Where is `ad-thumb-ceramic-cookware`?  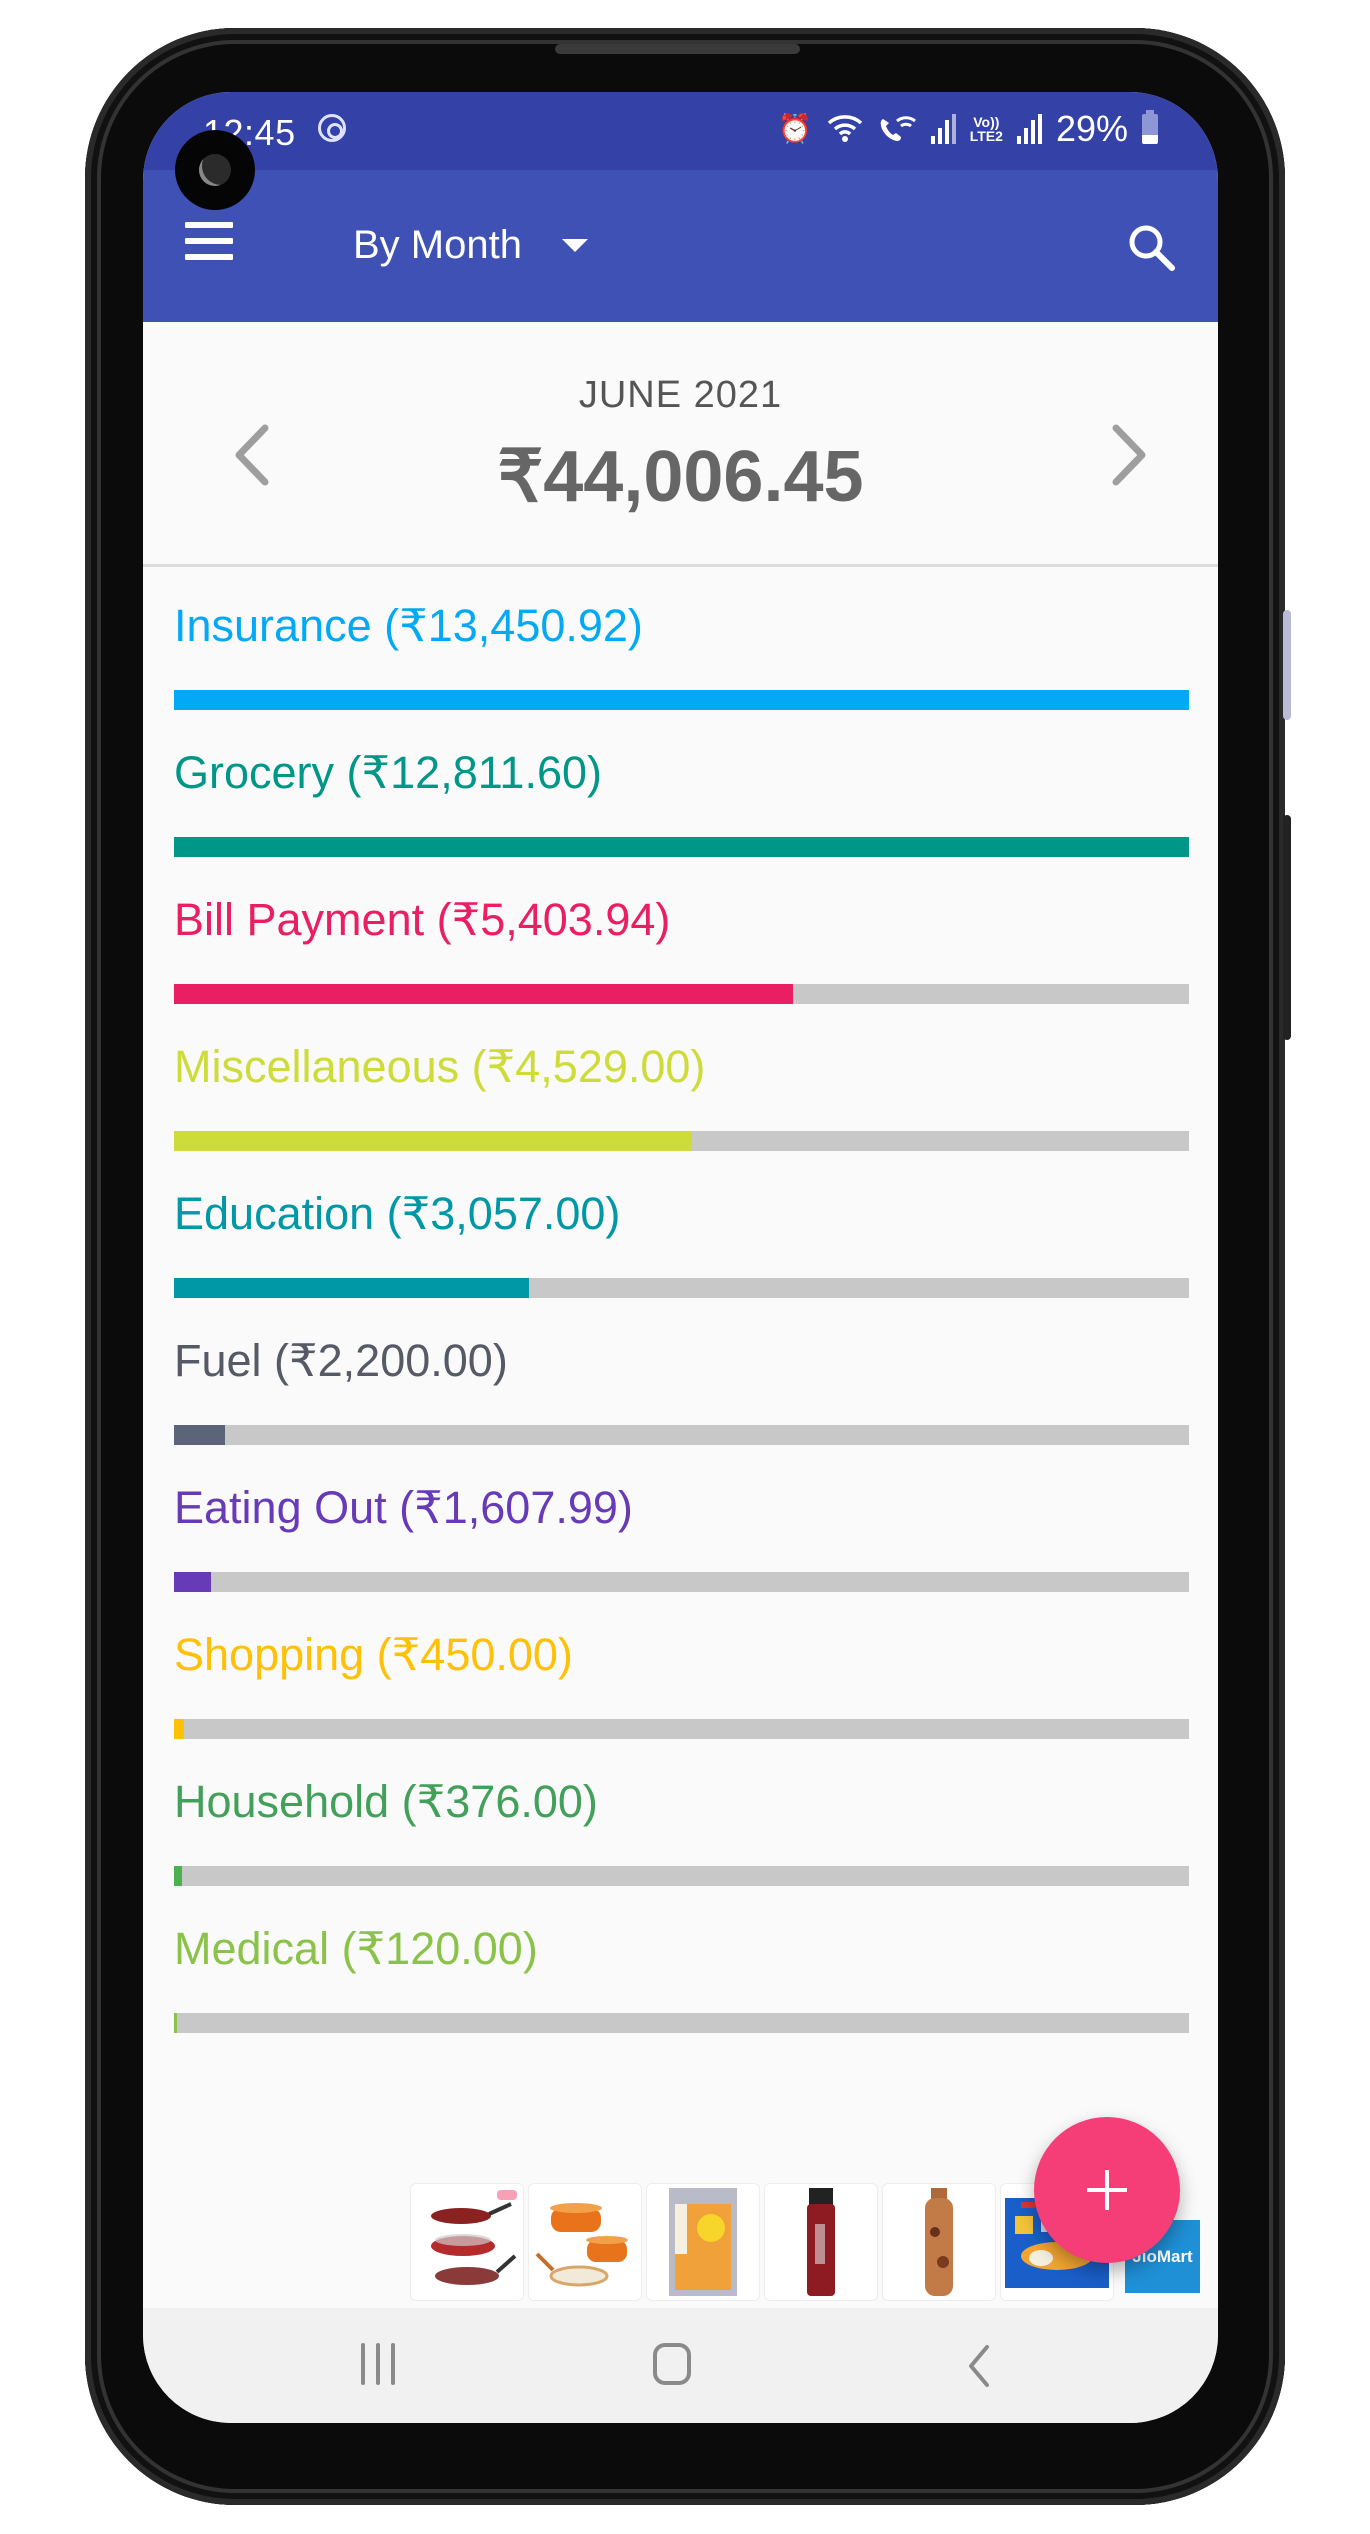 ad-thumb-ceramic-cookware is located at coordinates (585, 2242).